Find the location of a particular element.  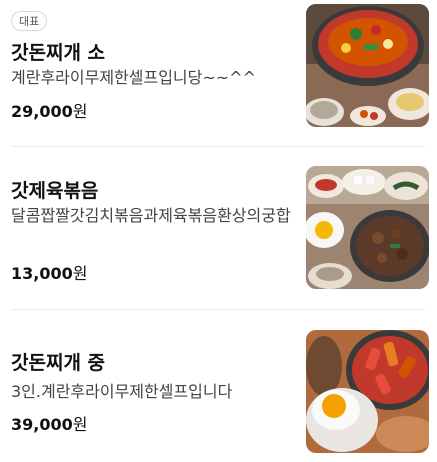

menu-item-description: 3인.계란후라이무제한셀프입니다 is located at coordinates (122, 391).